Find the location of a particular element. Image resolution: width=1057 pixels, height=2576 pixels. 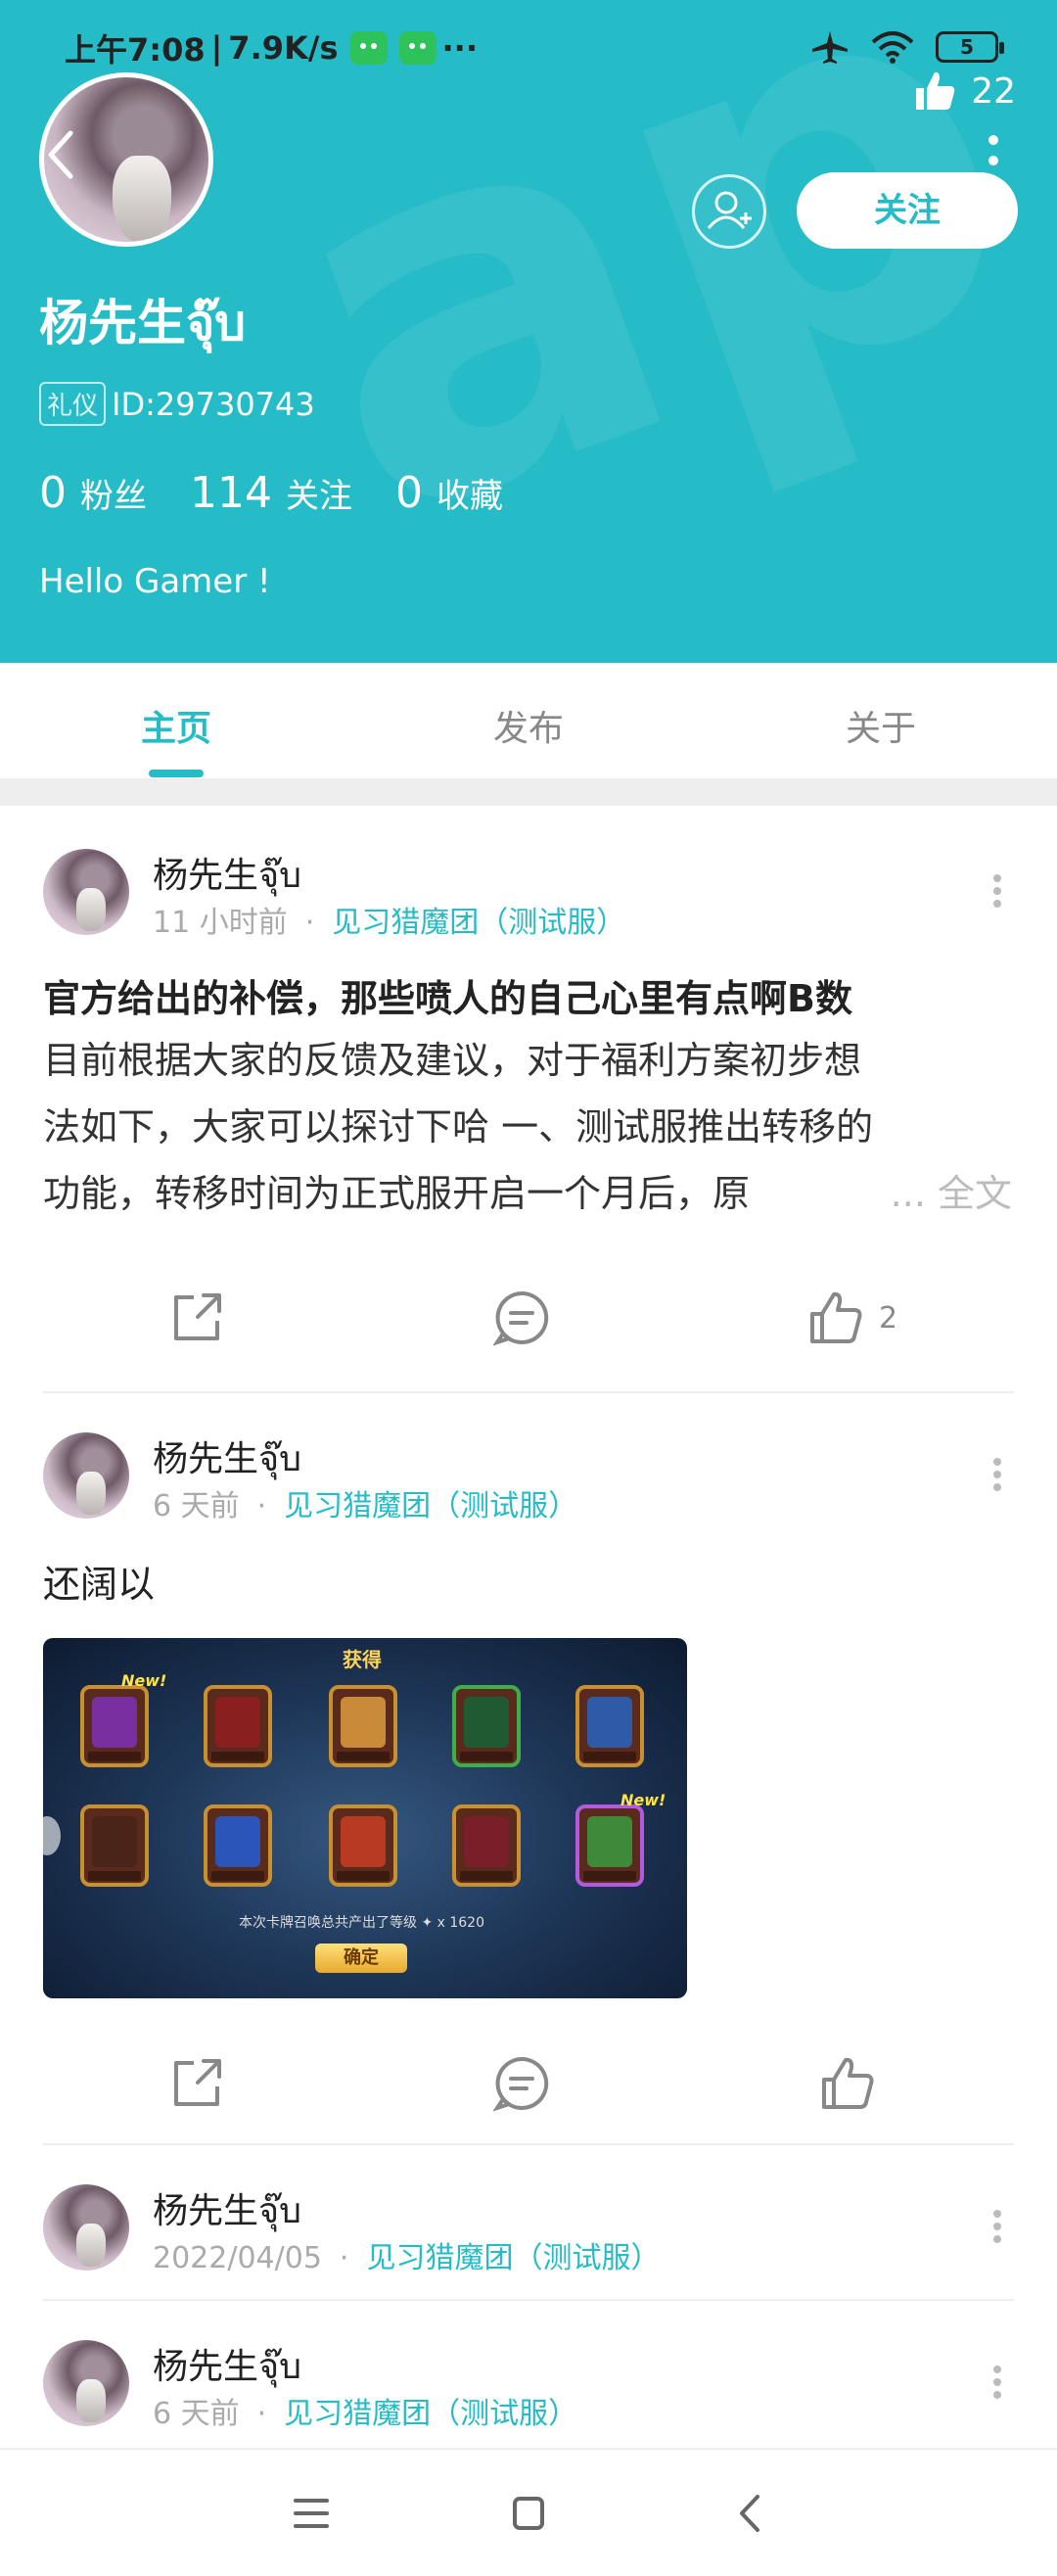

battery-icon: 5 is located at coordinates (970, 47).